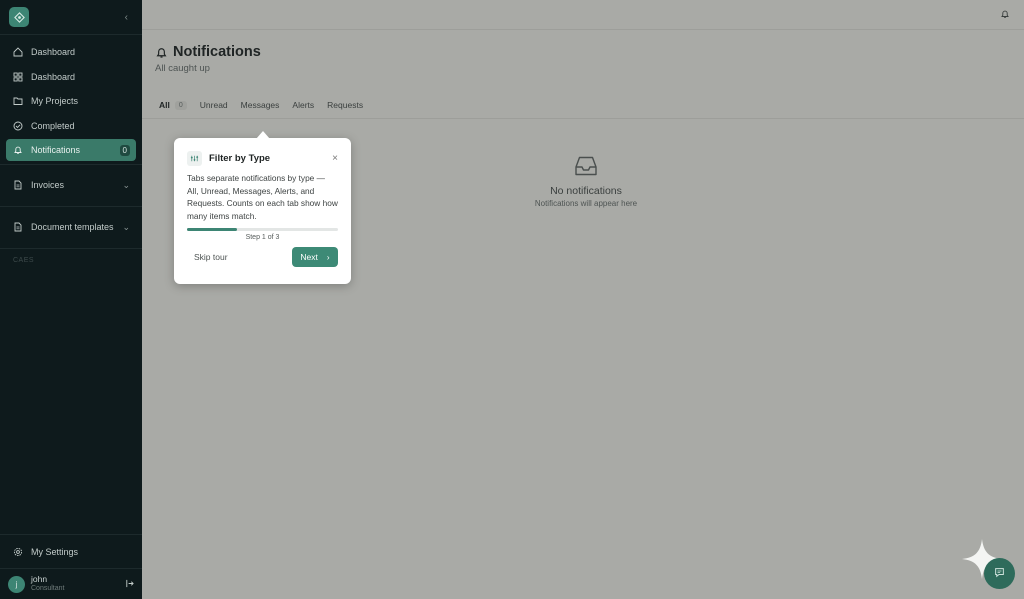 Image resolution: width=1024 pixels, height=599 pixels. I want to click on tab-requests: Requests, so click(345, 105).